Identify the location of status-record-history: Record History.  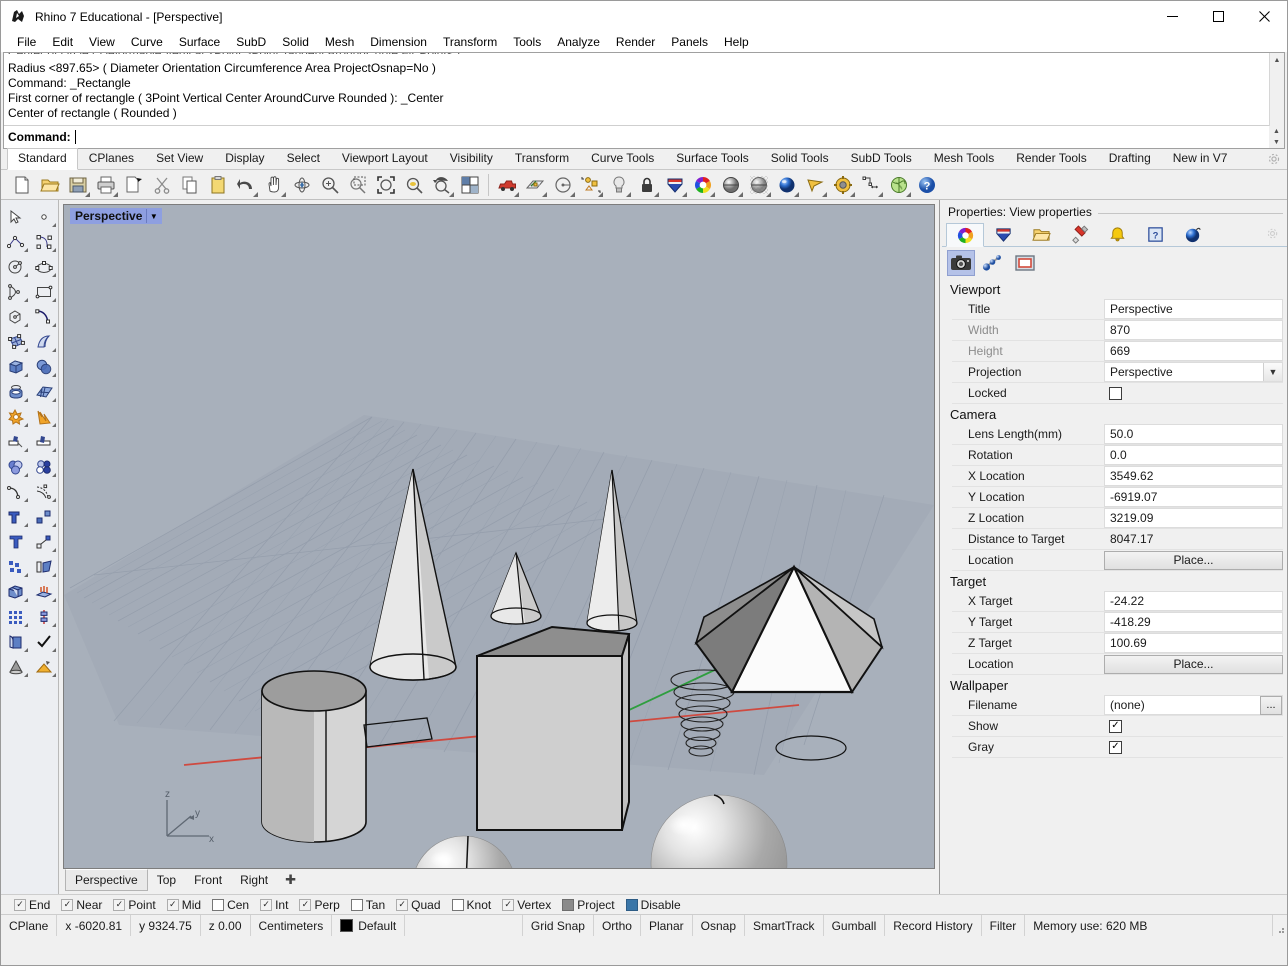
(933, 925).